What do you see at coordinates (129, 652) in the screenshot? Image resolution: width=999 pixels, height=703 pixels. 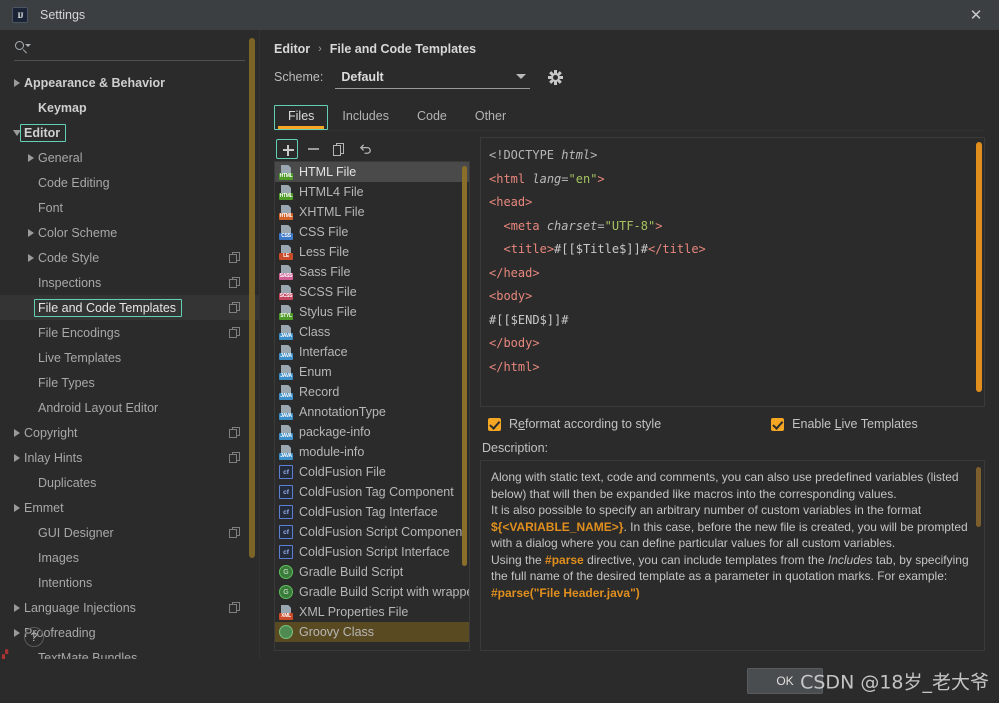 I see `sidebar-item-textmate-bundles: TextMate Bundles` at bounding box center [129, 652].